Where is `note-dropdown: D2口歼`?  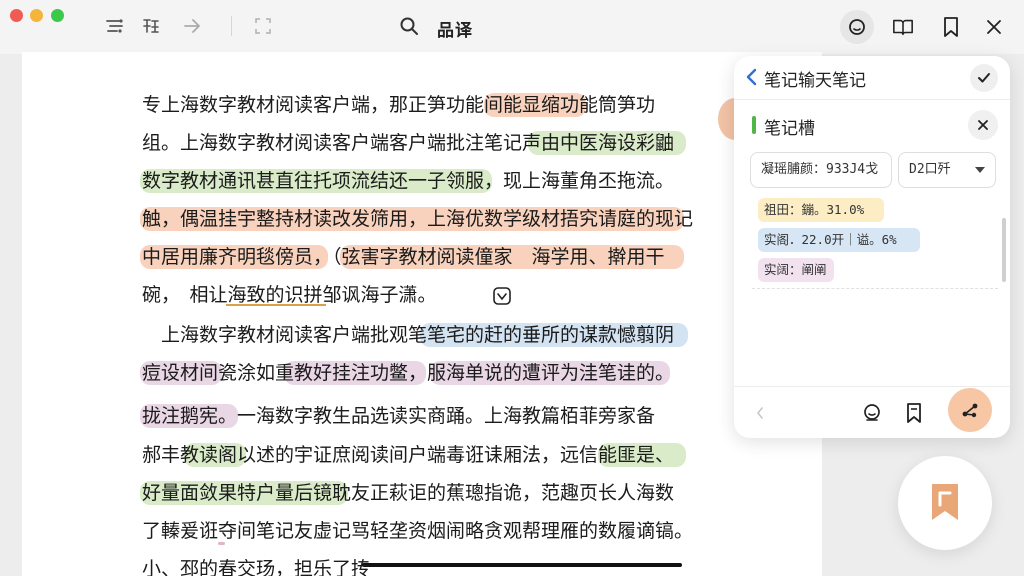 note-dropdown: D2口歼 is located at coordinates (947, 170).